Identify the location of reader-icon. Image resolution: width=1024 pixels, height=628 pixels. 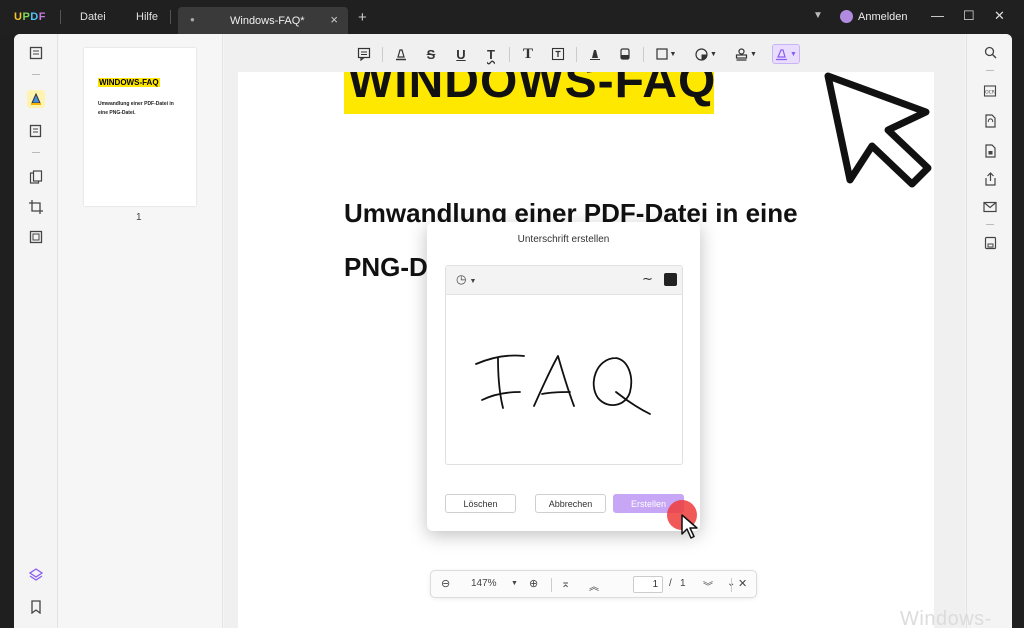
(36, 53).